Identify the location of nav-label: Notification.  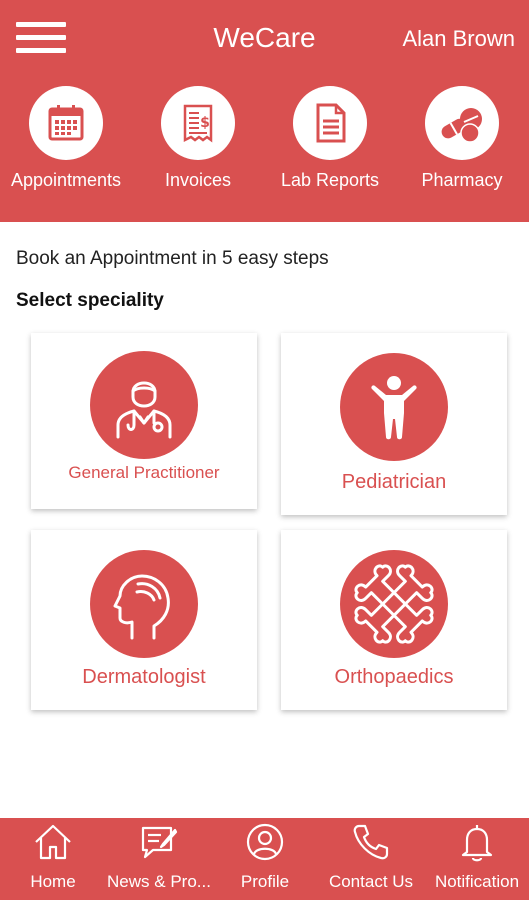
(477, 881).